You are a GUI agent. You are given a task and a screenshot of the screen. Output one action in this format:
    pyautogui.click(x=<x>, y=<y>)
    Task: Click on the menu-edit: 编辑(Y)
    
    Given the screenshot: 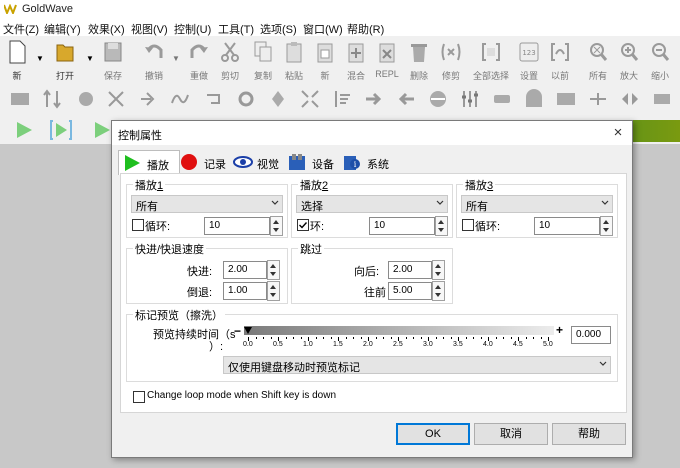 What is the action you would take?
    pyautogui.click(x=62, y=29)
    